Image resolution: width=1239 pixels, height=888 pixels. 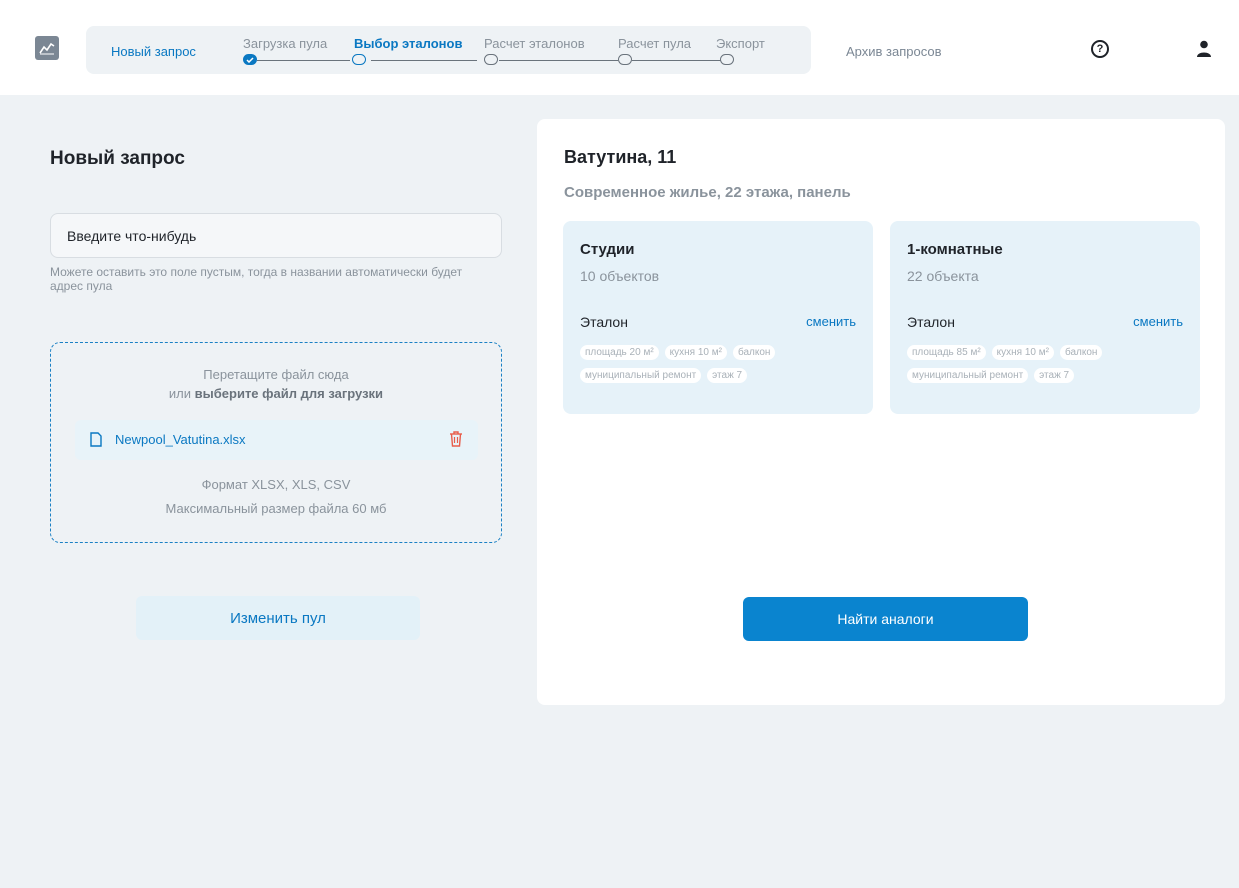 I want to click on dropzone-instruction: Перетащите файл сюда, so click(x=276, y=374).